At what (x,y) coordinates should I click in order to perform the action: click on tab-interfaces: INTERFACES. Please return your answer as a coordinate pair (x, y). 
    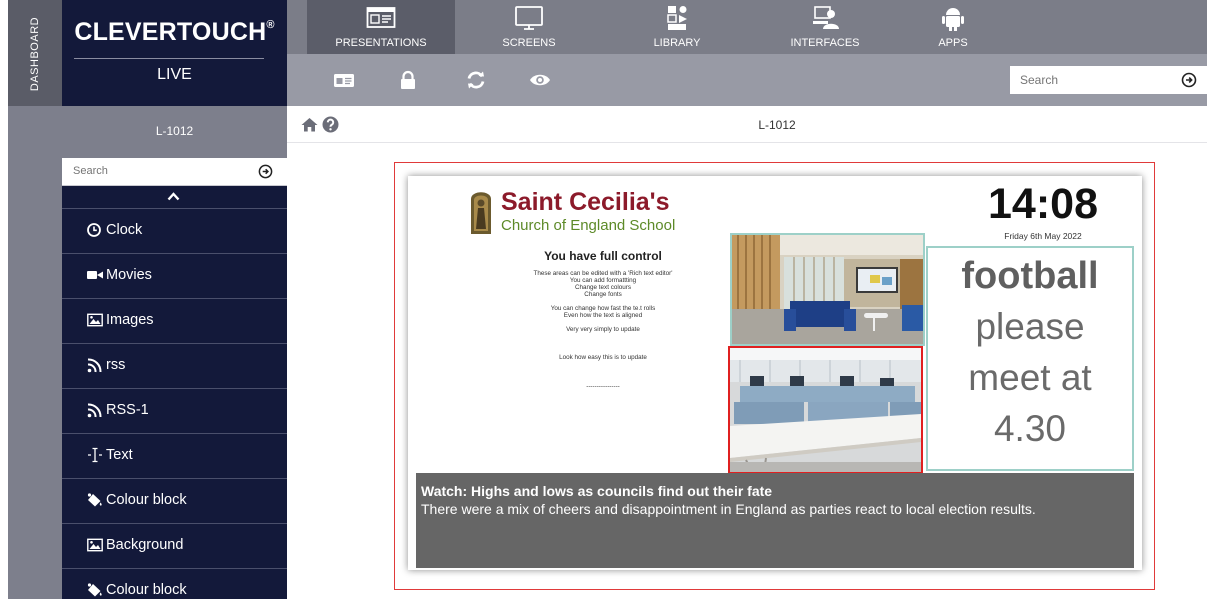
    Looking at the image, I should click on (825, 27).